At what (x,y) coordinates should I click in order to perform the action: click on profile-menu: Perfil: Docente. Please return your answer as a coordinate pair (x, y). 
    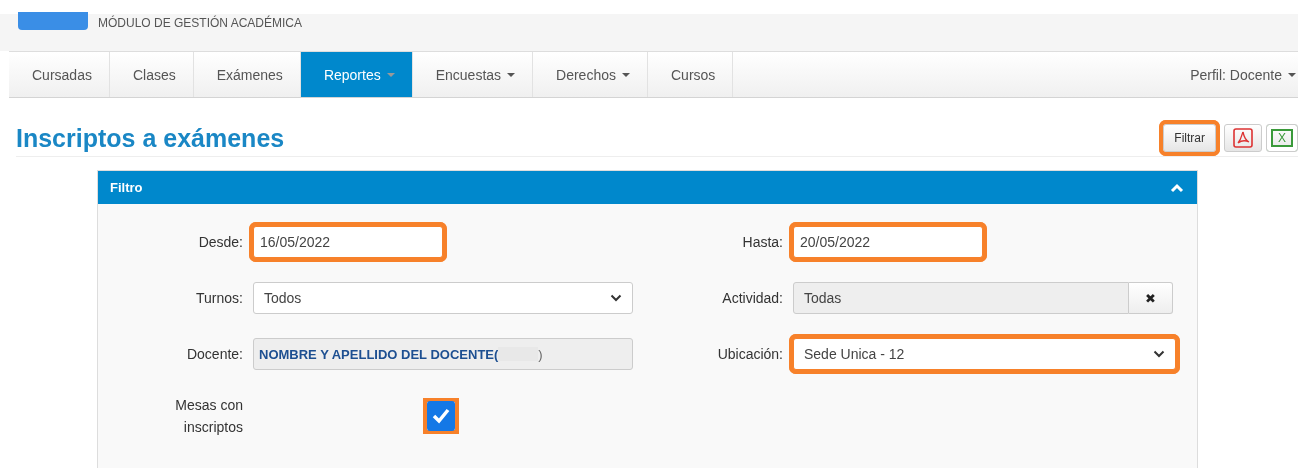
    Looking at the image, I should click on (1244, 74).